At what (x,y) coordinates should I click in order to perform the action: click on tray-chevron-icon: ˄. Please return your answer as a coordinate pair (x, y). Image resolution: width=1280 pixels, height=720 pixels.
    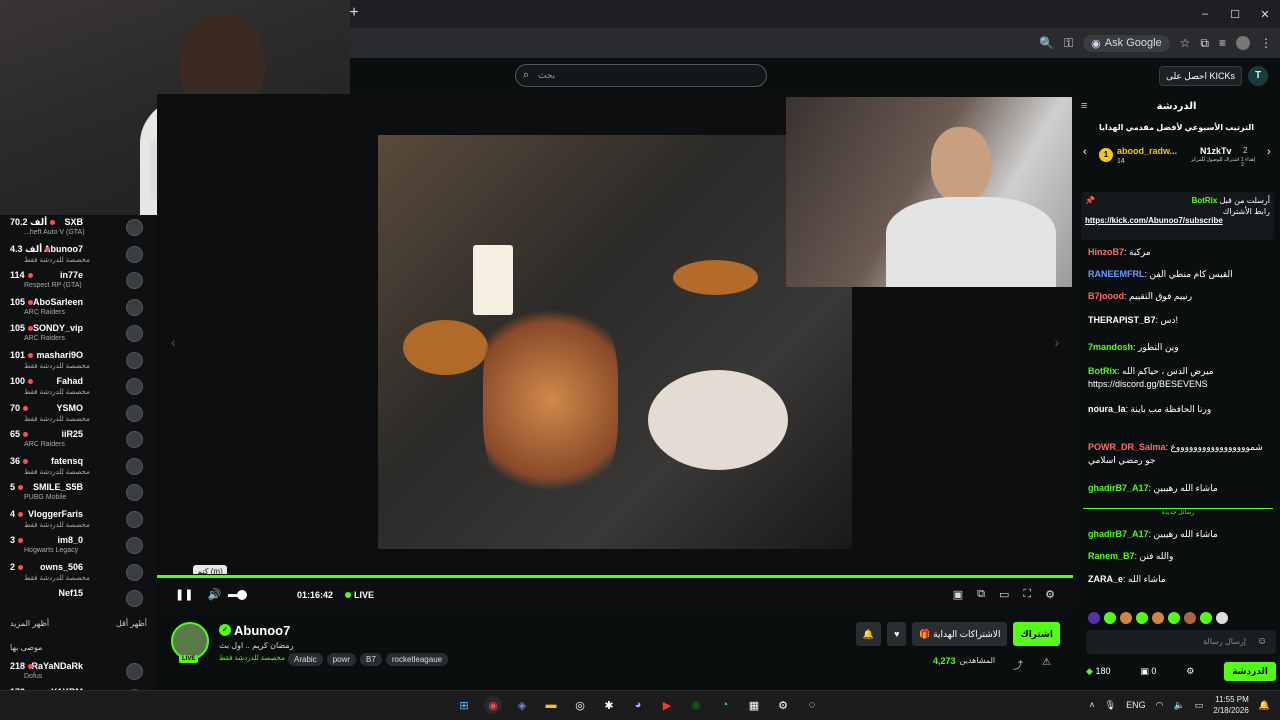
    Looking at the image, I should click on (1091, 705).